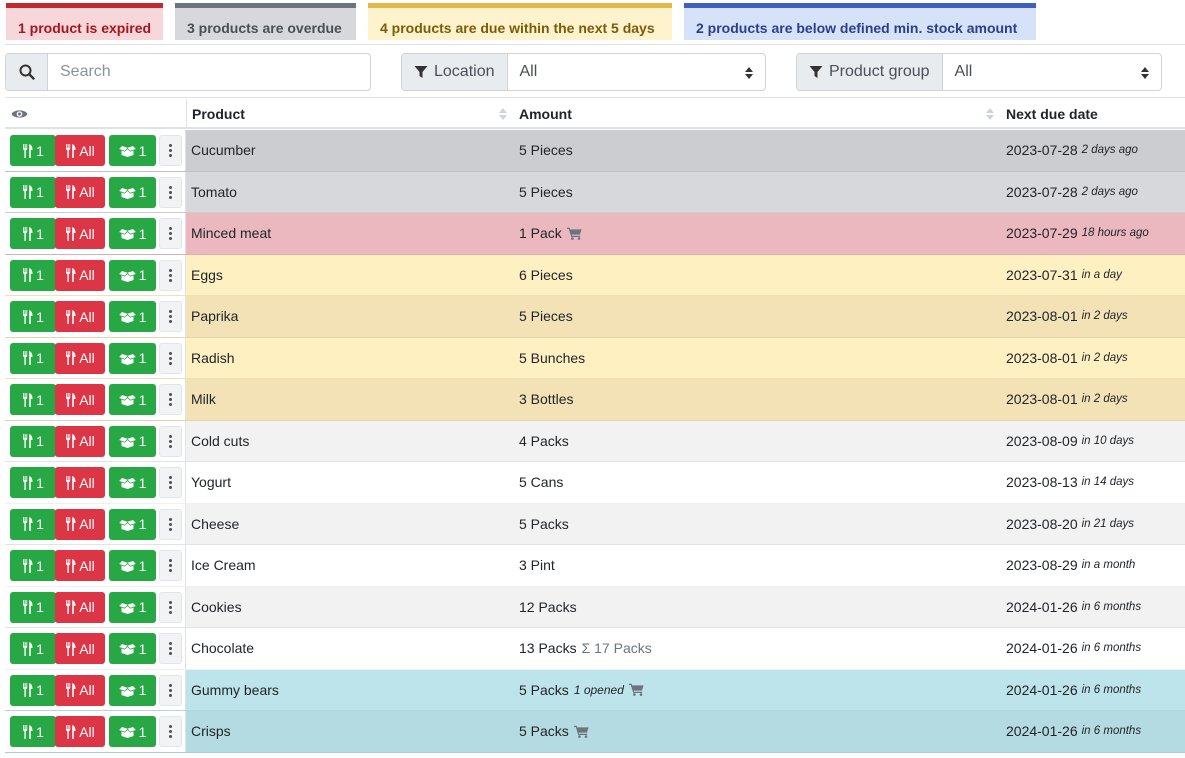 The height and width of the screenshot is (758, 1185). I want to click on product-name: Cold cuts, so click(220, 441).